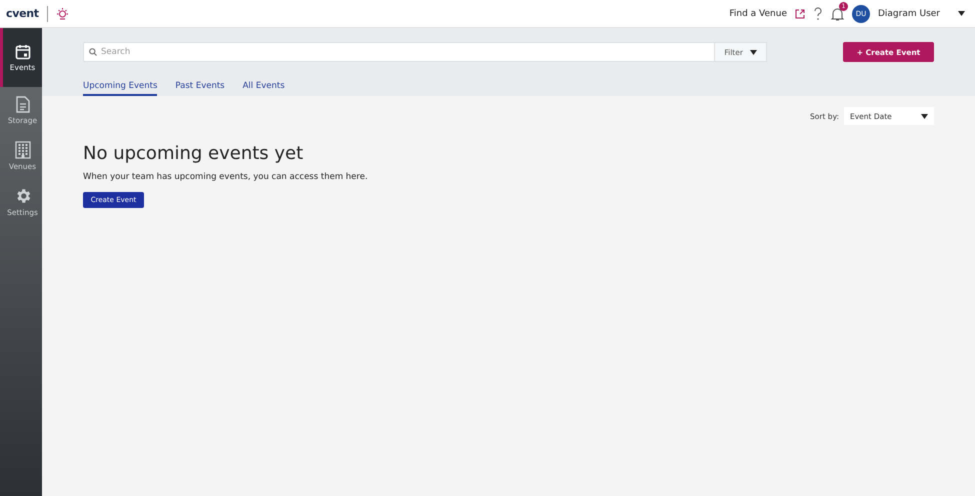 This screenshot has height=496, width=975. Describe the element at coordinates (120, 88) in the screenshot. I see `tab: Upcoming Events` at that location.